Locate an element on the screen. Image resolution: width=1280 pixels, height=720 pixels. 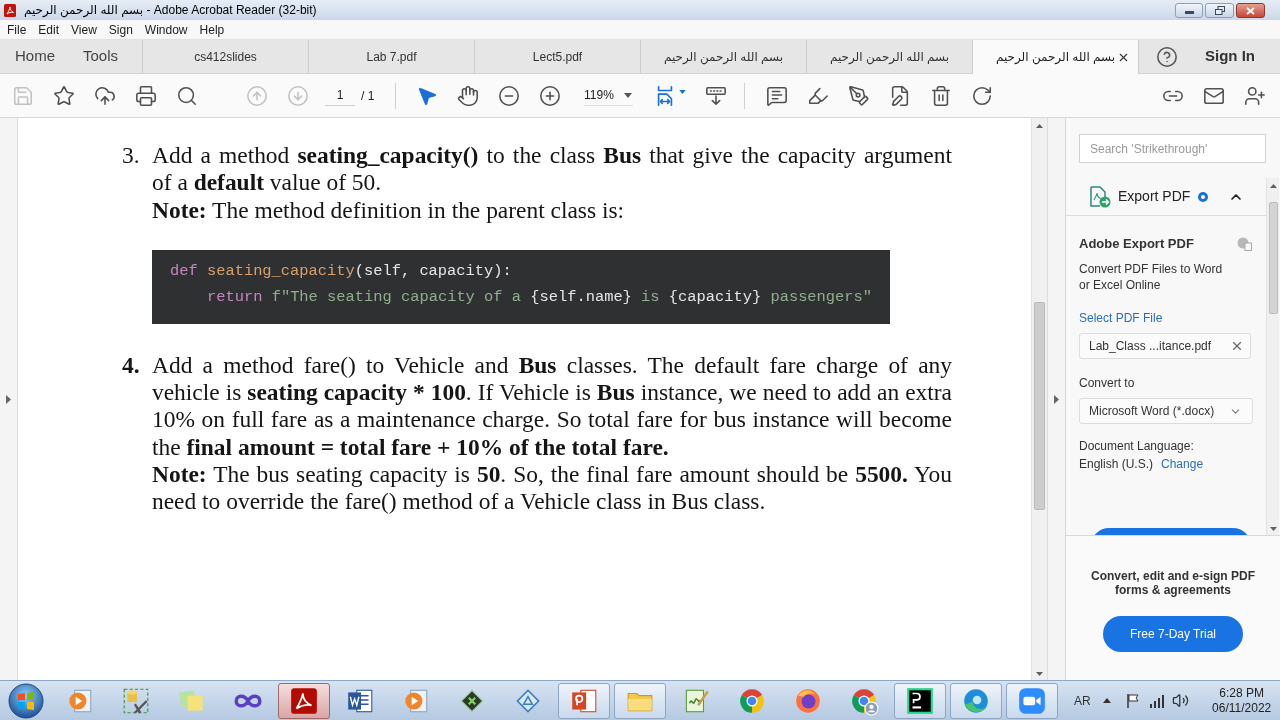
nav-link: Tools is located at coordinates (101, 56).